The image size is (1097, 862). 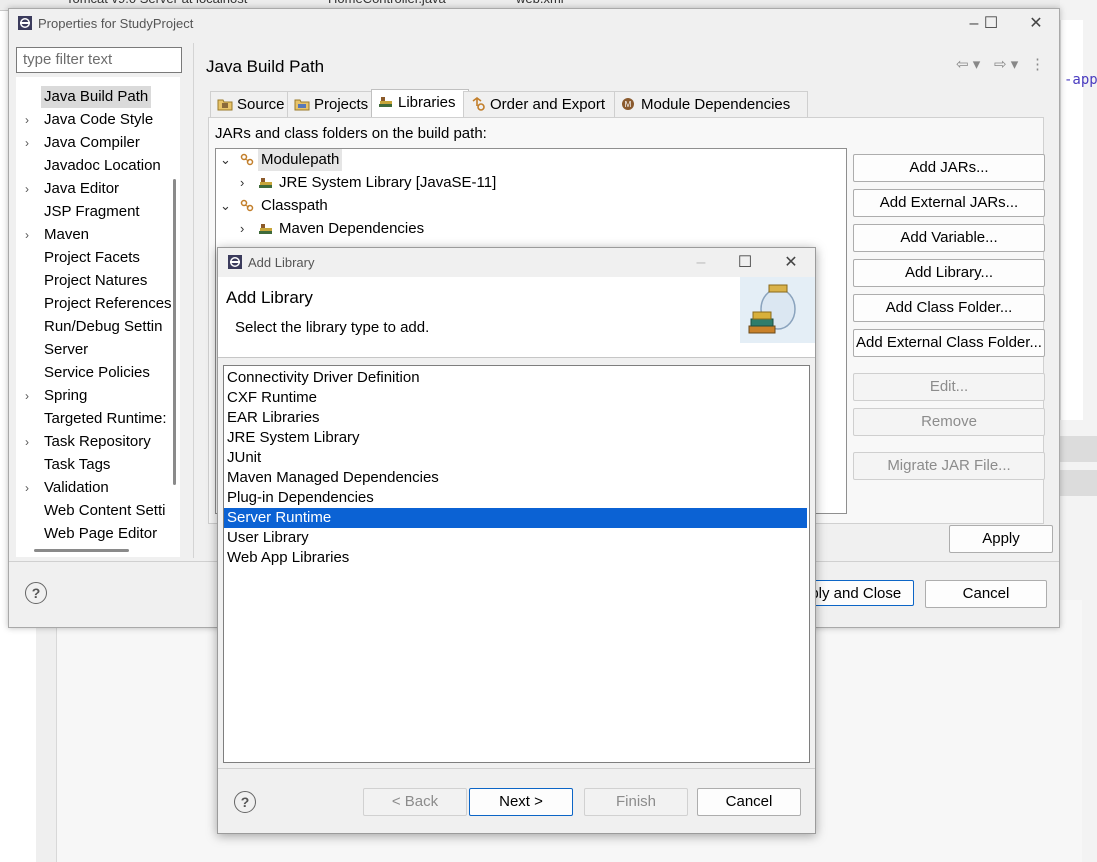 What do you see at coordinates (478, 104) in the screenshot?
I see `order-export-icon` at bounding box center [478, 104].